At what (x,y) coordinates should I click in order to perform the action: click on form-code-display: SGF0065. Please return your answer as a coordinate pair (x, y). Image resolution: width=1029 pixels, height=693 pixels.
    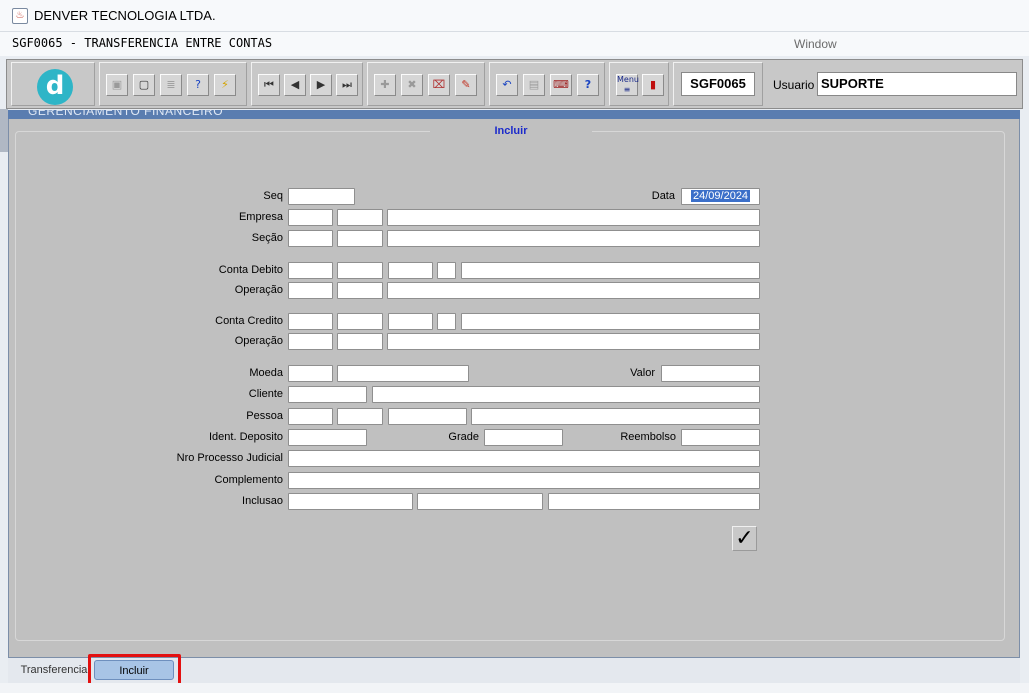
    Looking at the image, I should click on (718, 84).